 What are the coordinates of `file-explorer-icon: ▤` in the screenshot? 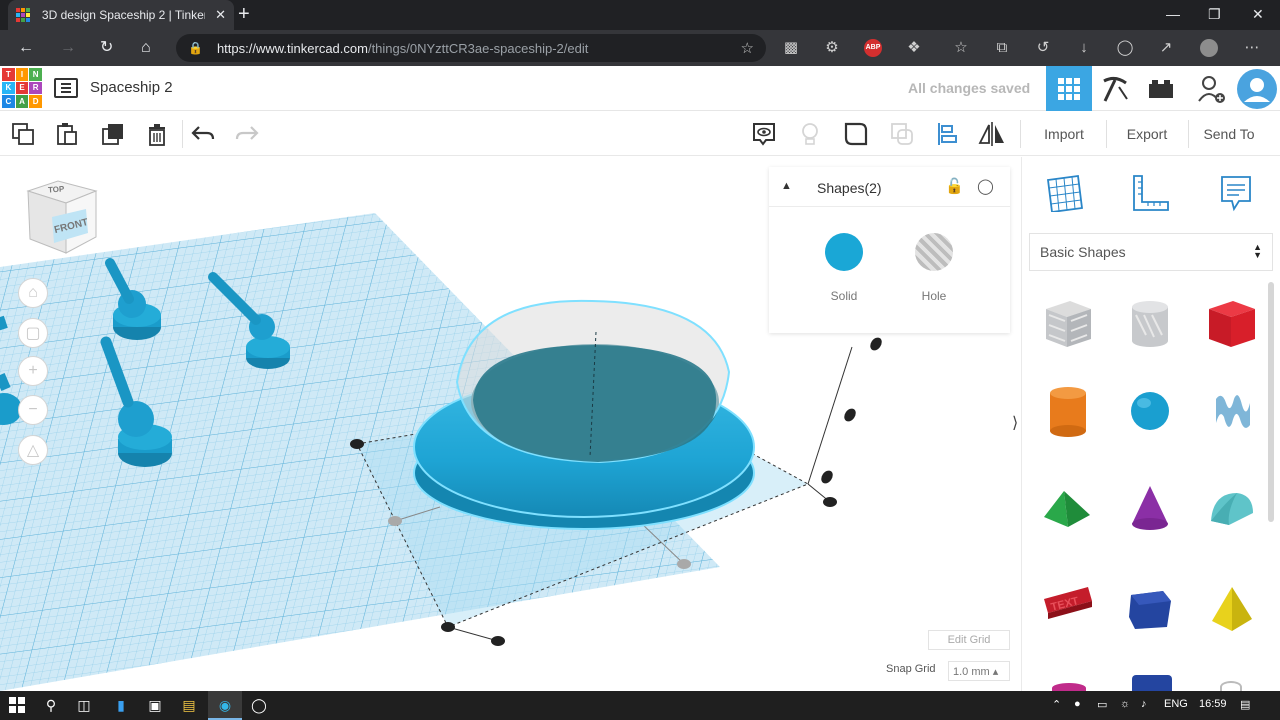 It's located at (189, 705).